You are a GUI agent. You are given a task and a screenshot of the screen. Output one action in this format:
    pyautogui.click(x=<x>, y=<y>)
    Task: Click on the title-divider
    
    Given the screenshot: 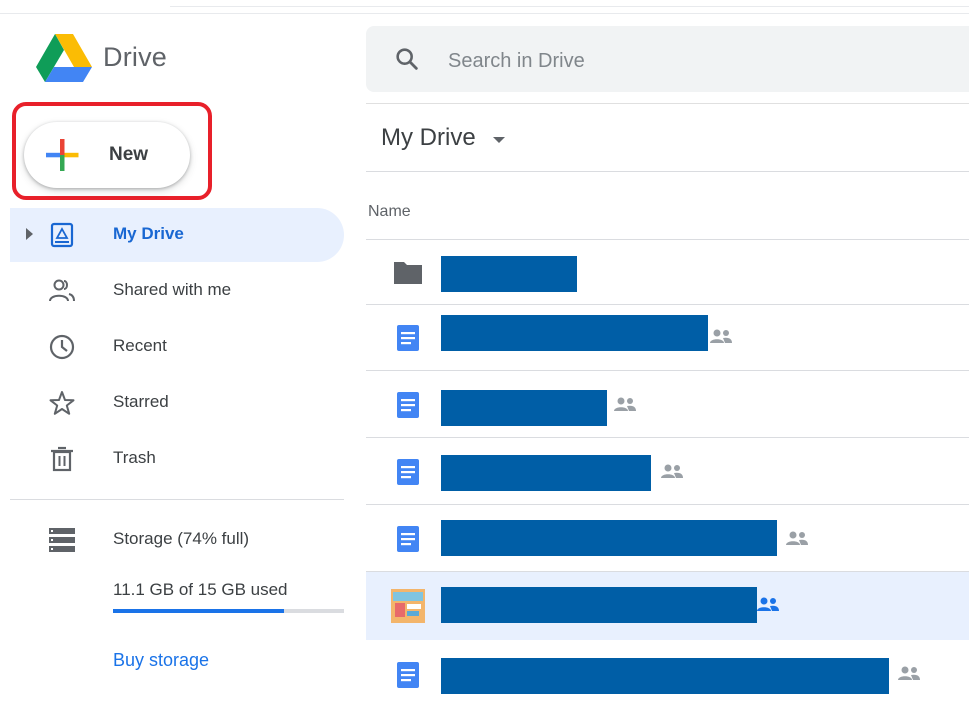 What is the action you would take?
    pyautogui.click(x=667, y=171)
    